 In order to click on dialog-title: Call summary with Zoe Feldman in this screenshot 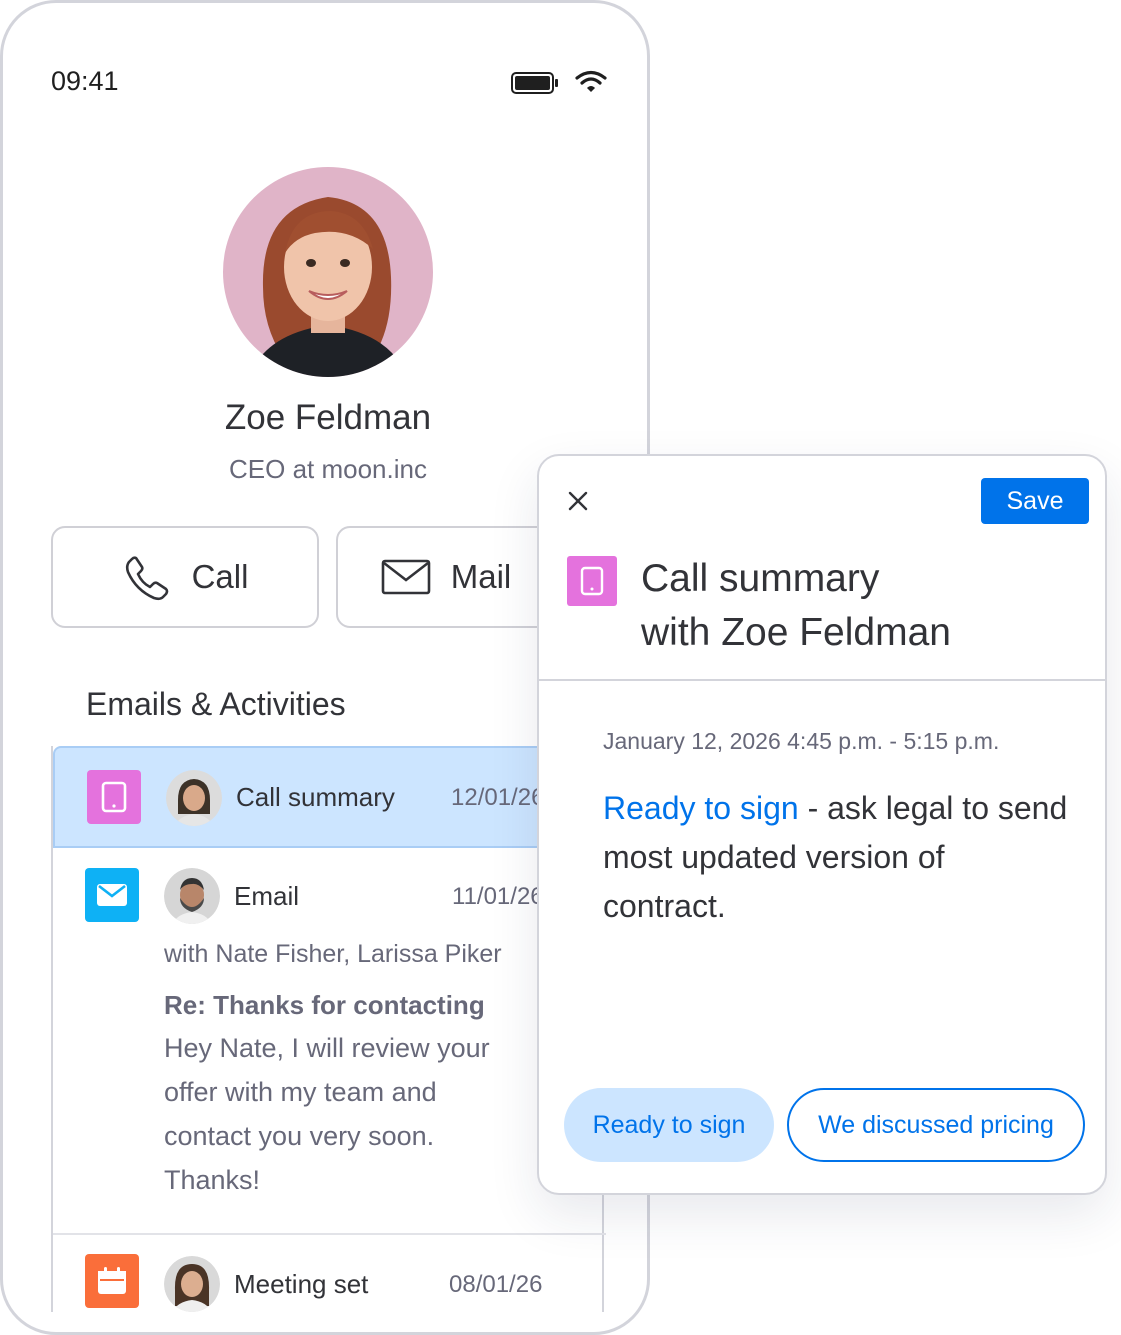, I will do `click(796, 606)`.